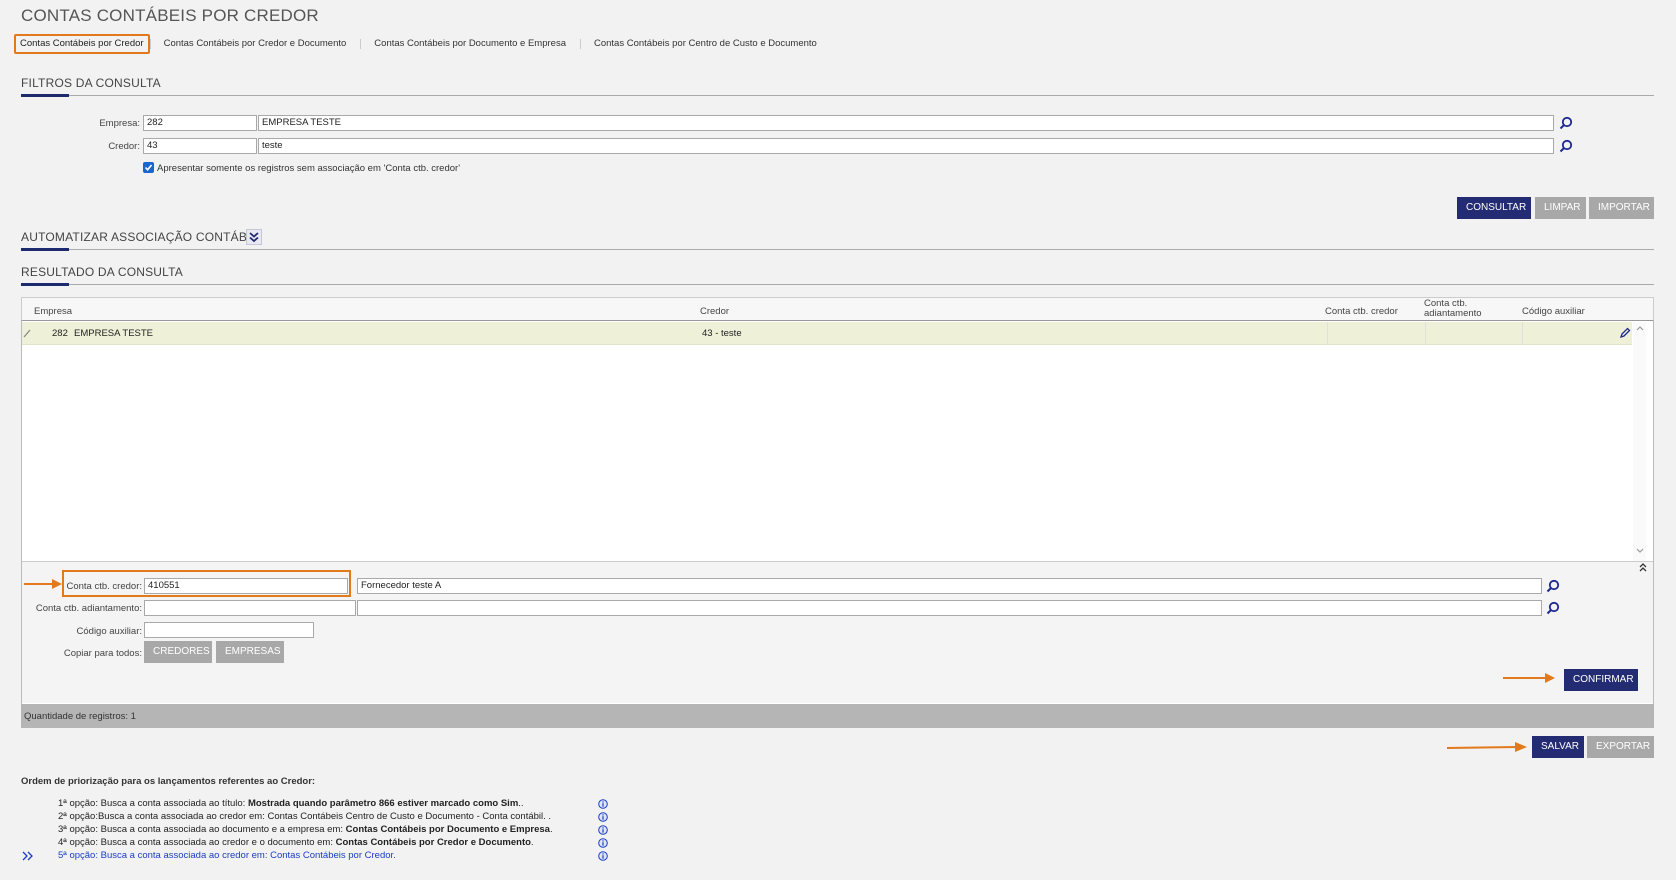 Image resolution: width=1676 pixels, height=880 pixels. What do you see at coordinates (102, 653) in the screenshot?
I see `copiar-para-todos-label: Copiar para todos:` at bounding box center [102, 653].